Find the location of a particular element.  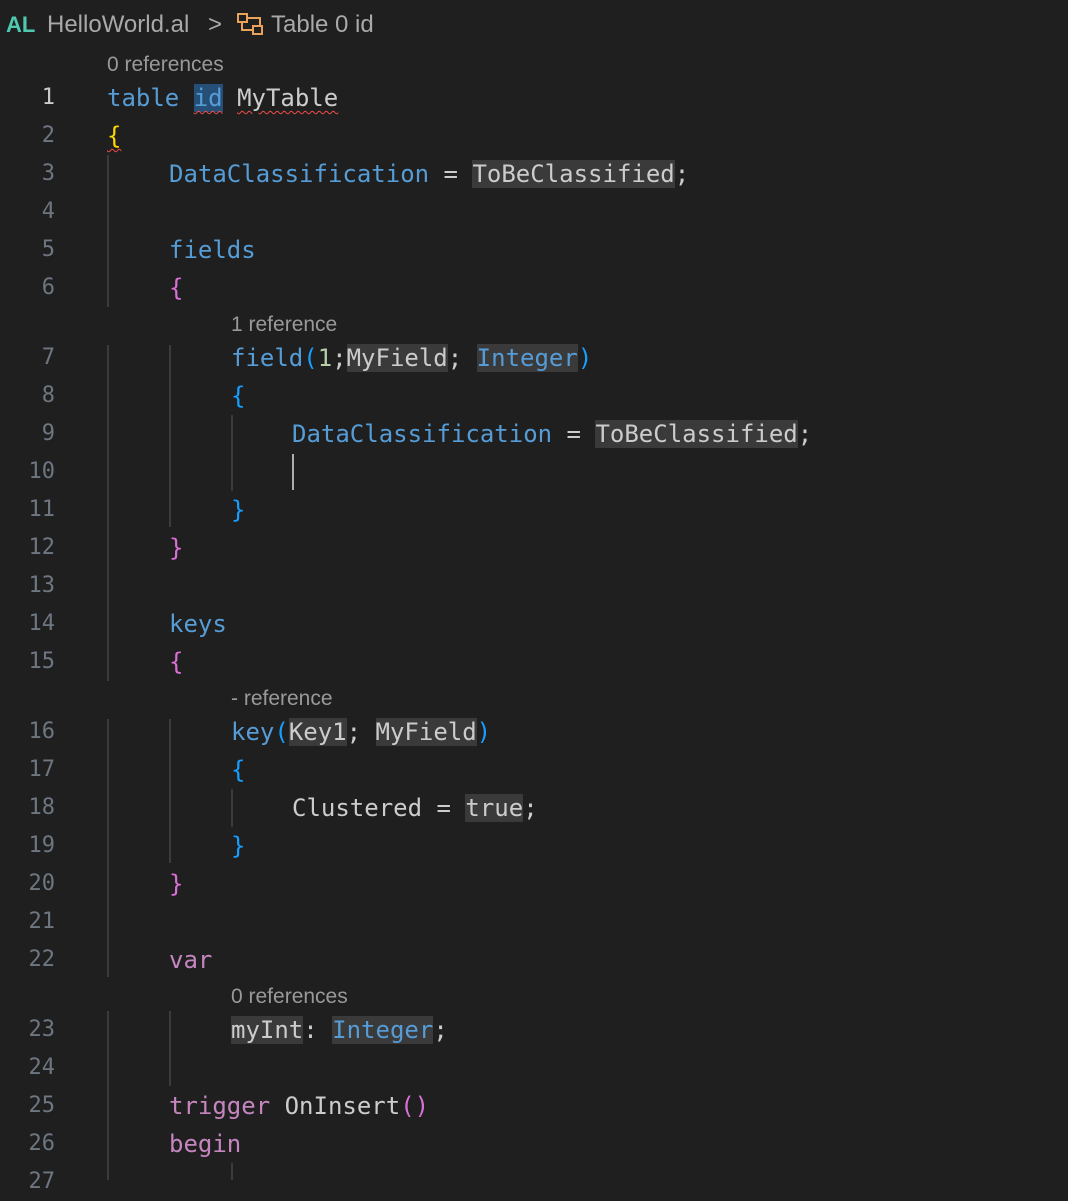

code-line: trigger OnInsert() is located at coordinates (299, 1106).